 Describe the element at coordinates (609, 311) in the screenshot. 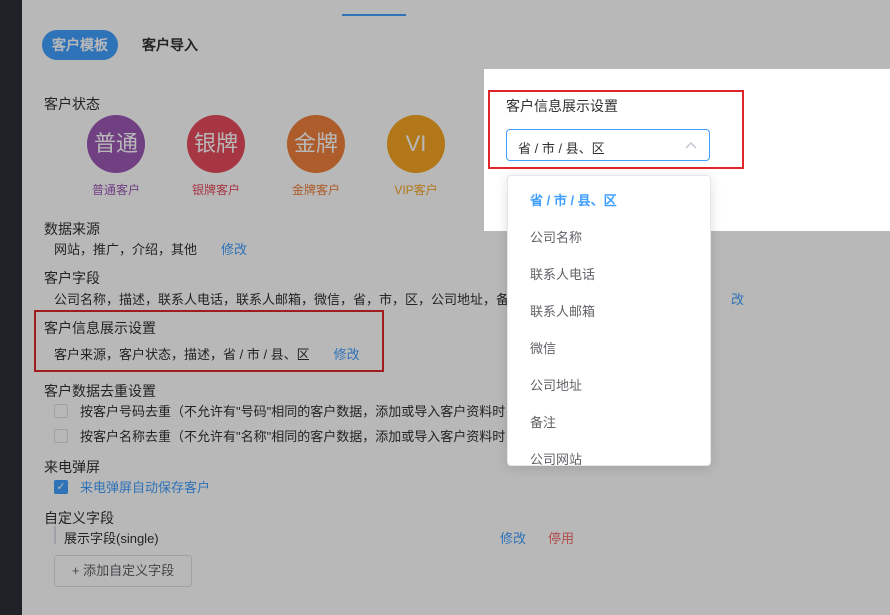

I see `dropdown-option-contact-email: 联系人邮箱` at that location.